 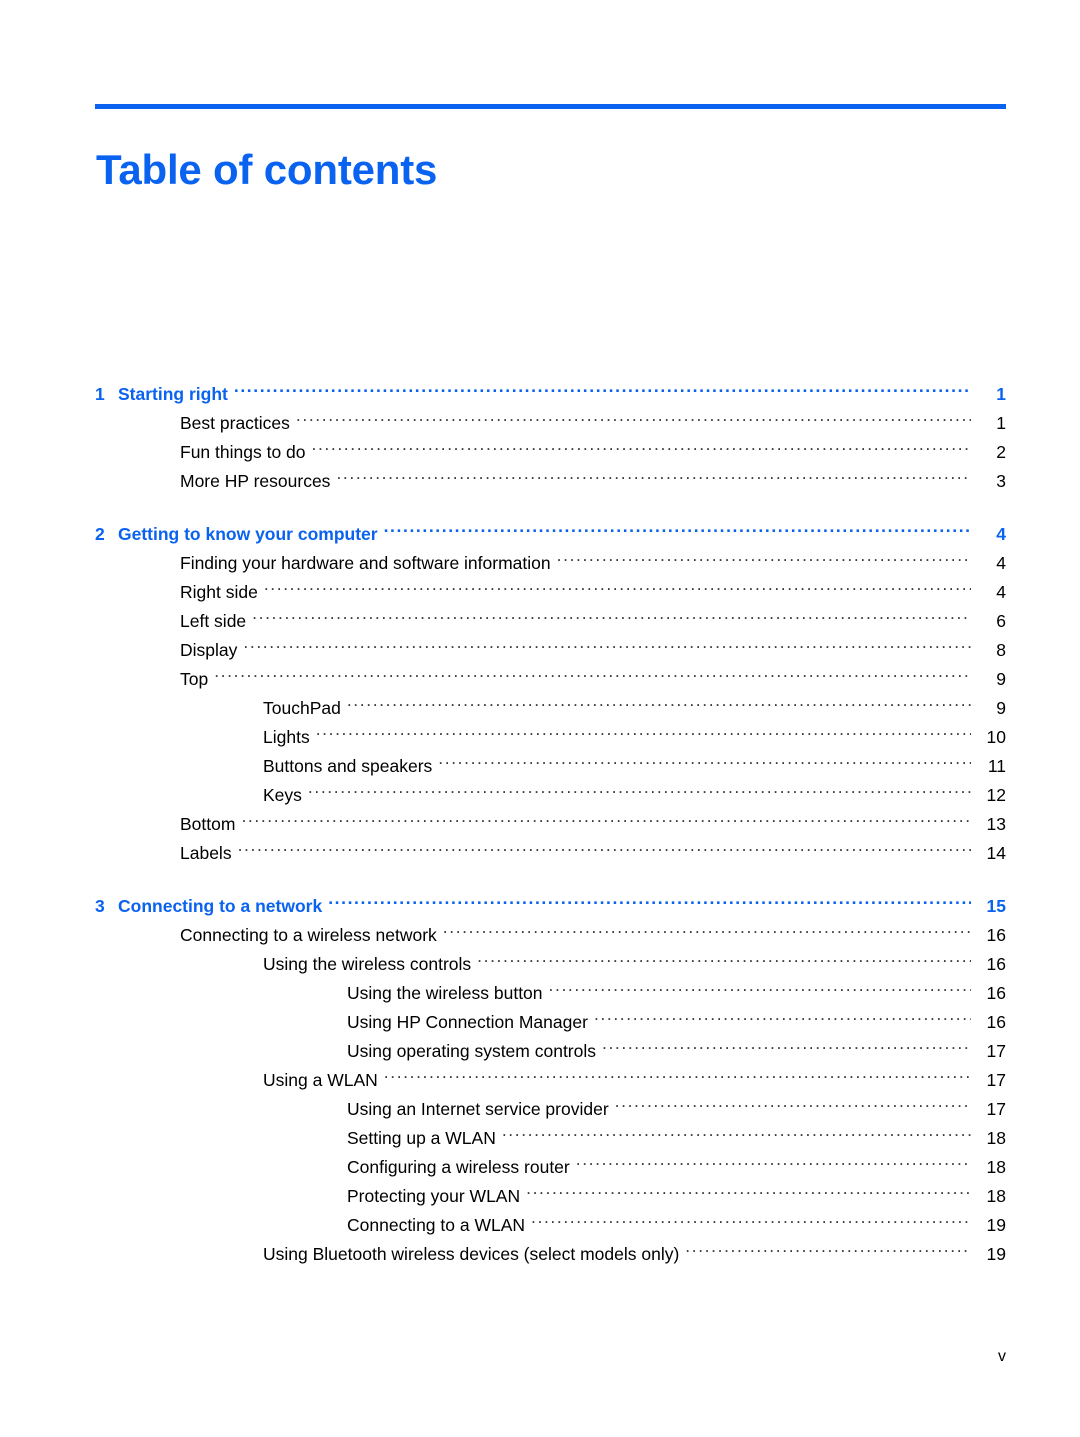 I want to click on toc-entry-label-wrap: Connecting to a wireless network, so click(x=269, y=935).